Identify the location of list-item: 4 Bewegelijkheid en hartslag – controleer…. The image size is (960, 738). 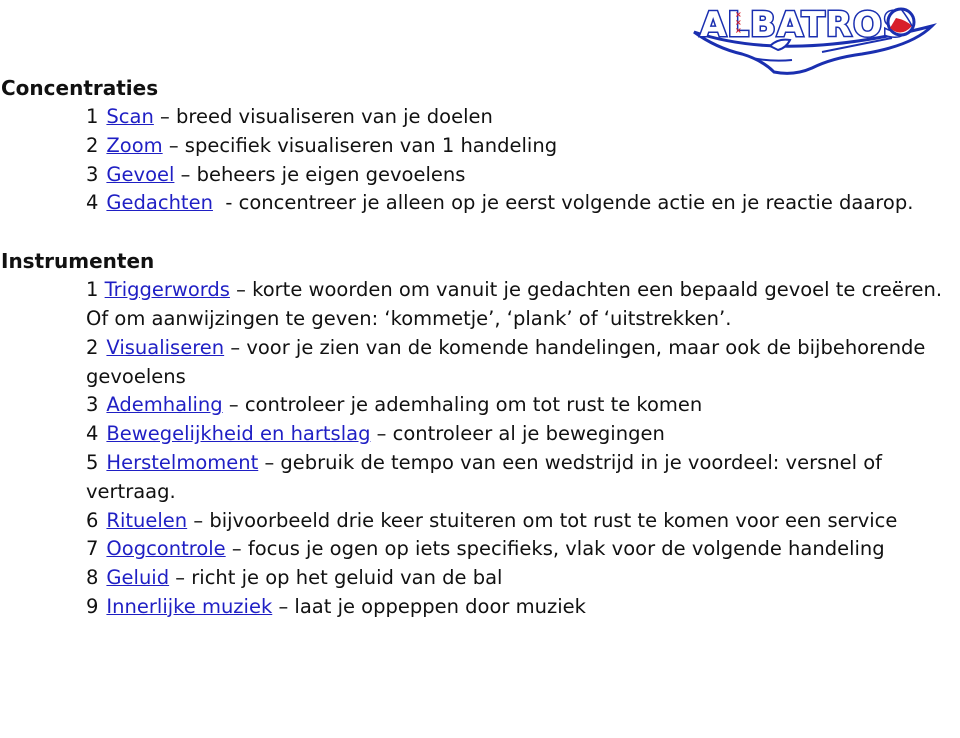
(480, 434).